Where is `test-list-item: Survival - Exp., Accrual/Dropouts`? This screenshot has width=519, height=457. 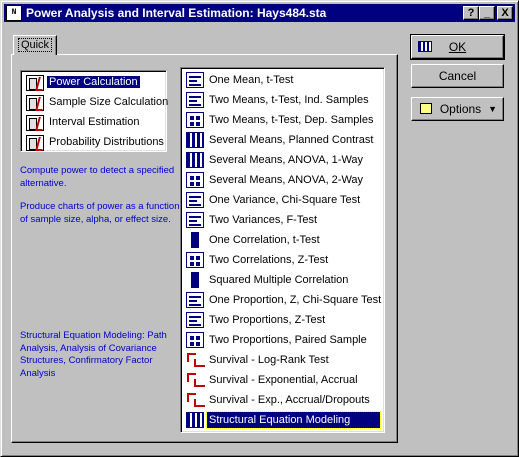 test-list-item: Survival - Exp., Accrual/Dropouts is located at coordinates (282, 400).